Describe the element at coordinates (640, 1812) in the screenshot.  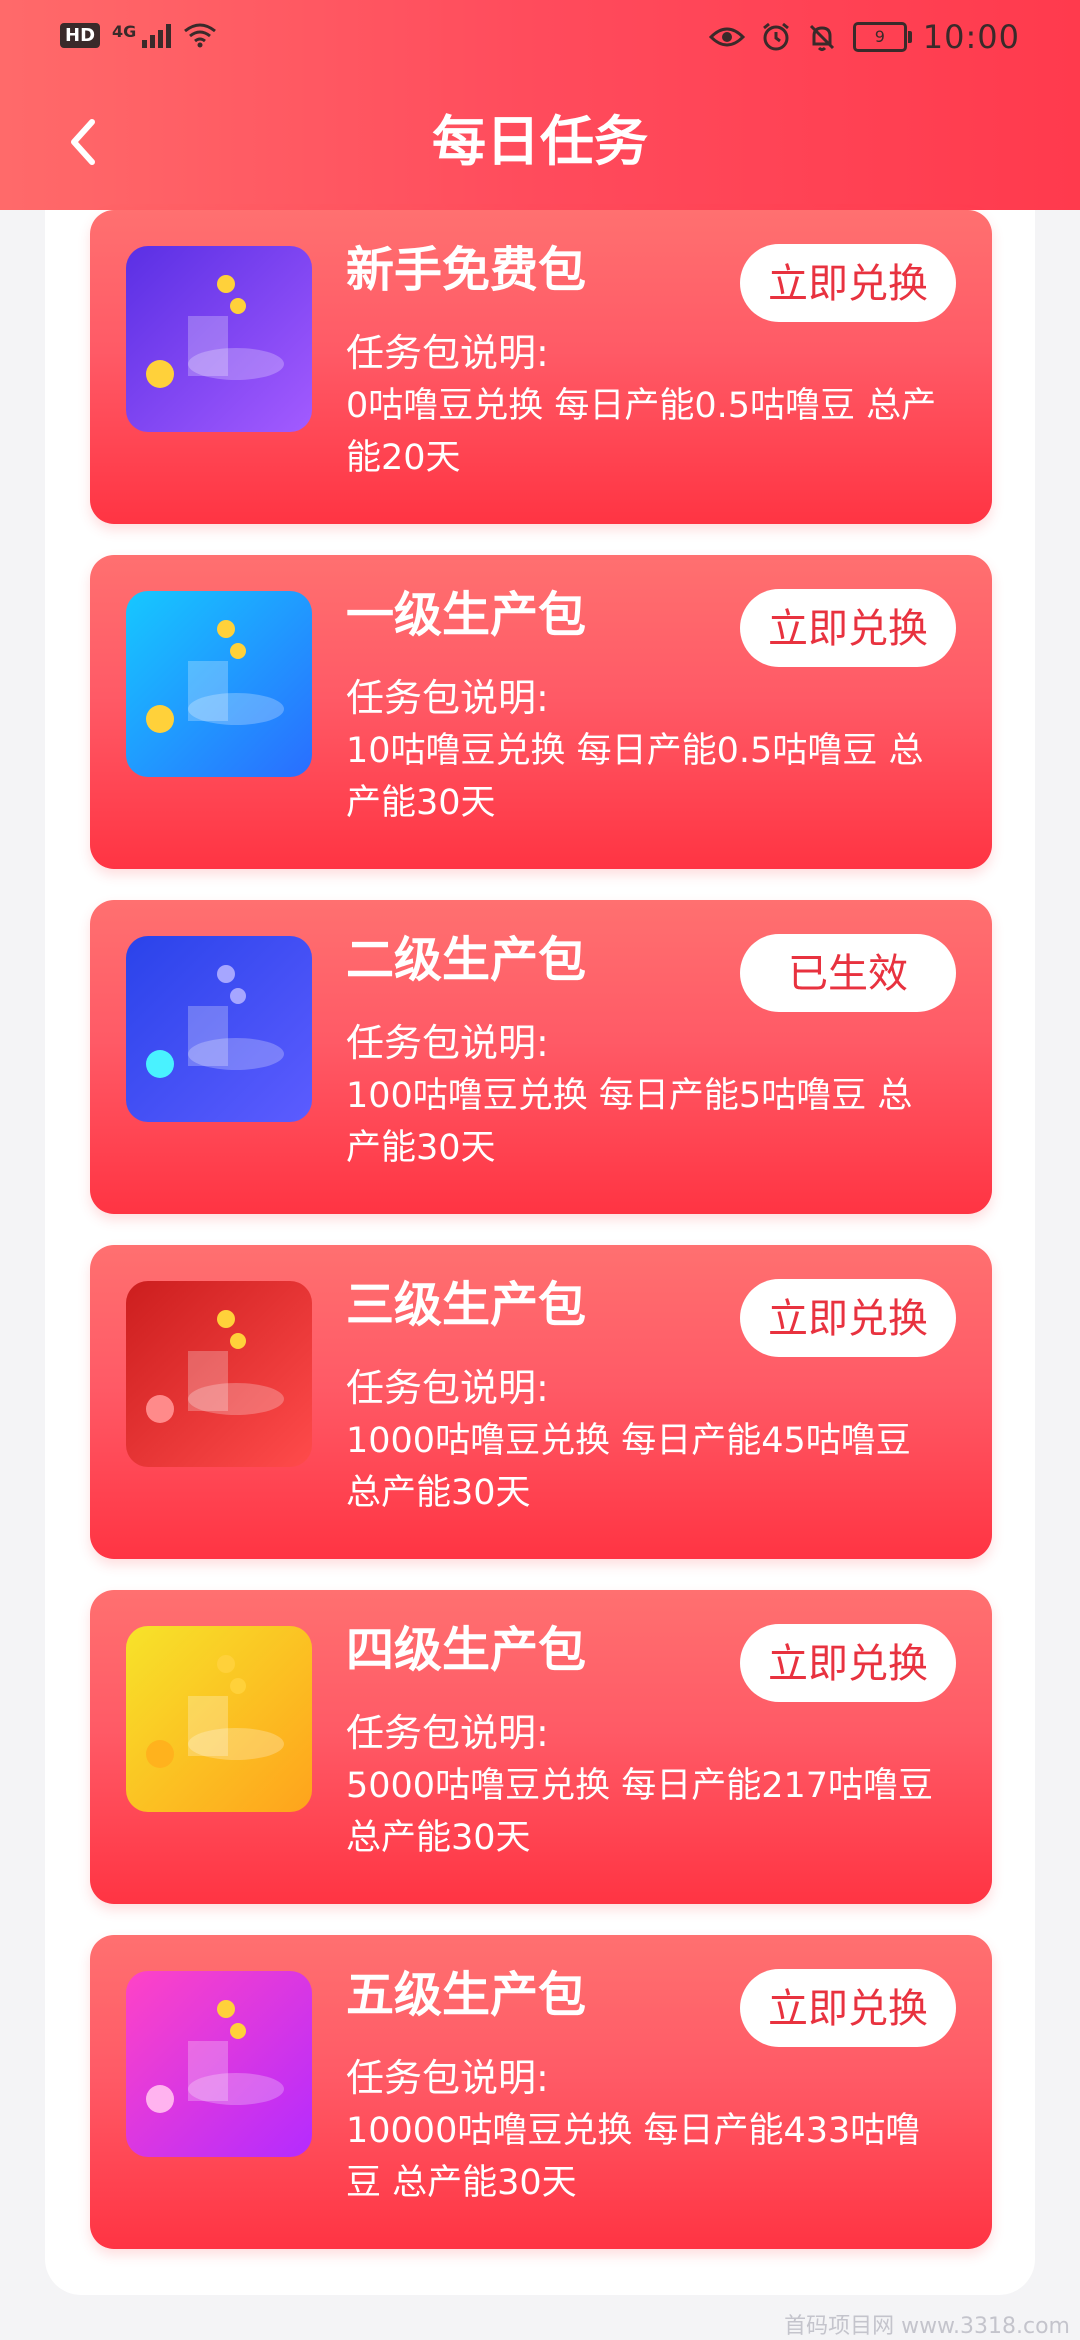
I see `package-description: 5000咕噜豆兑换 每日产能217咕噜豆 总产能30天` at that location.